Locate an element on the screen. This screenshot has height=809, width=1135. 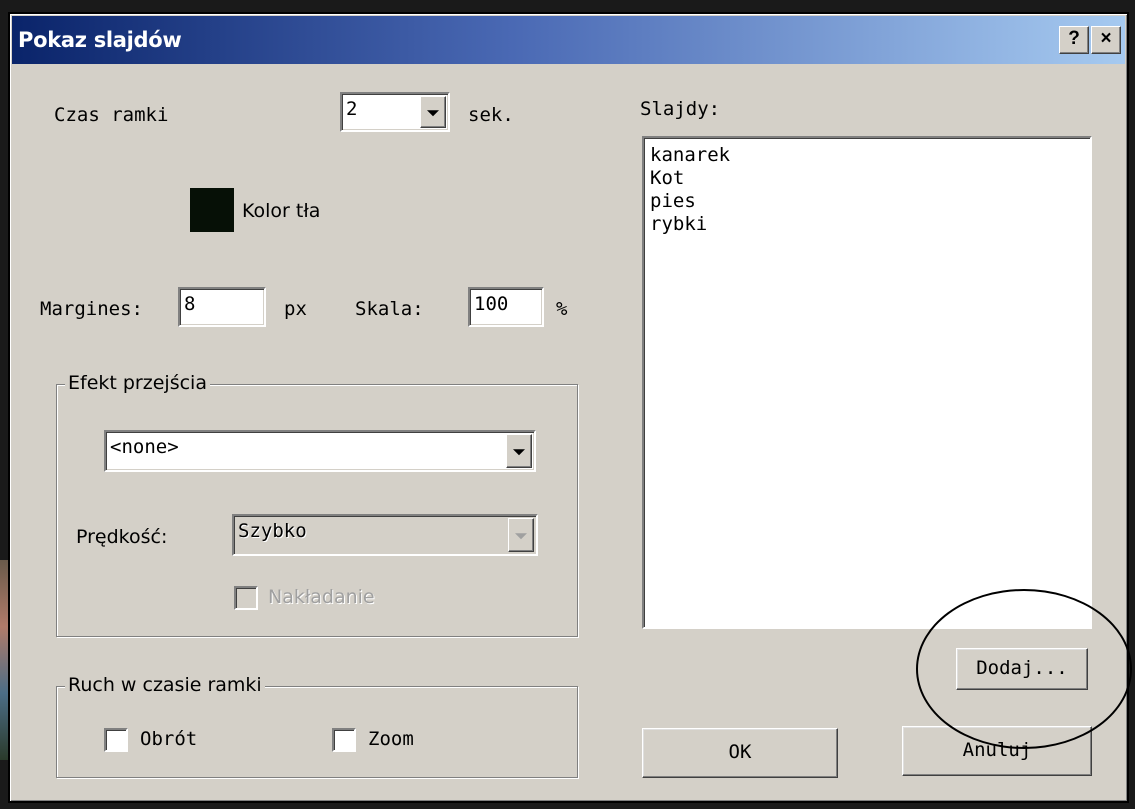
frame-motion-group-title: Ruch w czasie ramki is located at coordinates (165, 685).